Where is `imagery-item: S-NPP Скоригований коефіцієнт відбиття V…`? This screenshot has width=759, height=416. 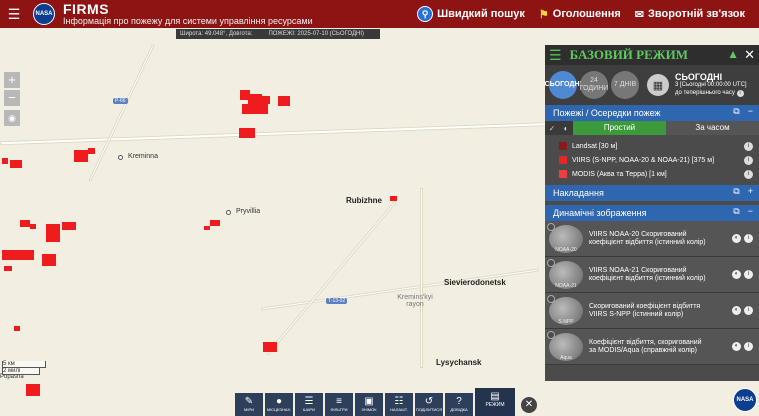 imagery-item: S-NPP Скоригований коефіцієнт відбиття V… is located at coordinates (652, 311).